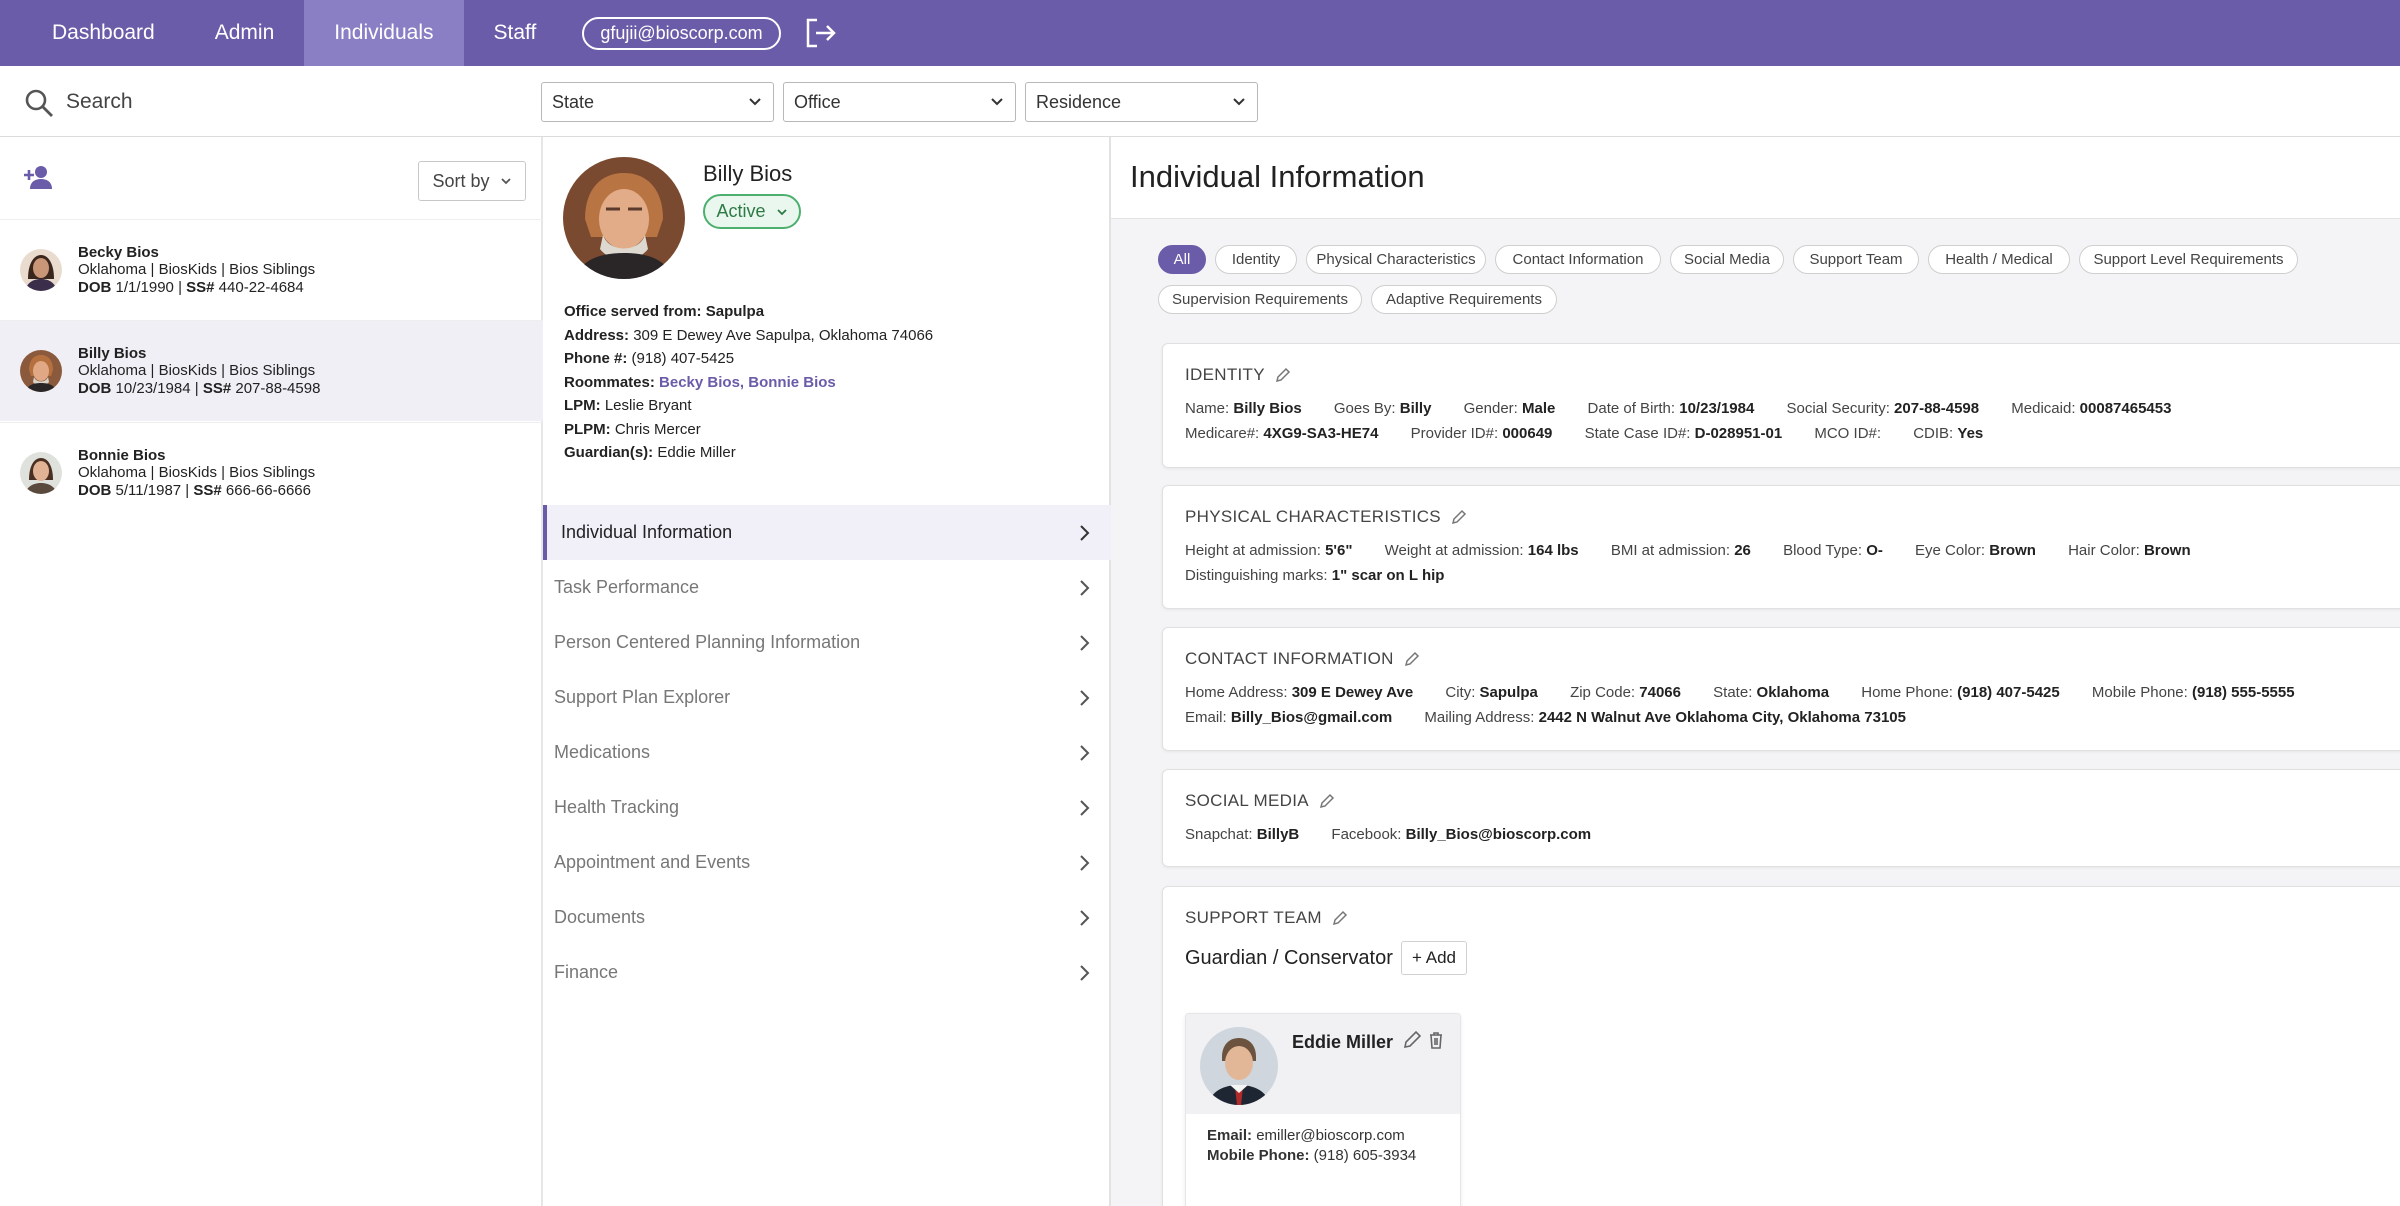 Image resolution: width=2400 pixels, height=1206 pixels. What do you see at coordinates (1365, 1155) in the screenshot?
I see `phone-value: (918) 605-3934` at bounding box center [1365, 1155].